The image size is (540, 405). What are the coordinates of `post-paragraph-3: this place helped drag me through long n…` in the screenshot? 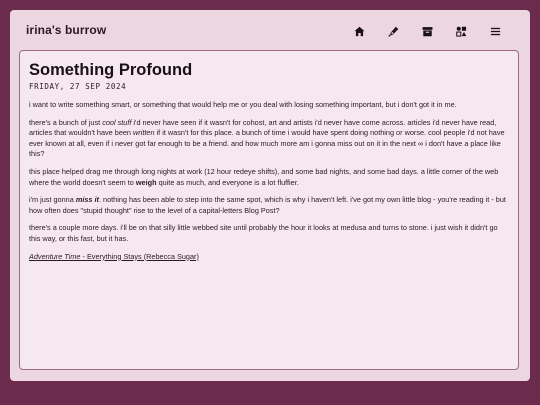 It's located at (269, 177).